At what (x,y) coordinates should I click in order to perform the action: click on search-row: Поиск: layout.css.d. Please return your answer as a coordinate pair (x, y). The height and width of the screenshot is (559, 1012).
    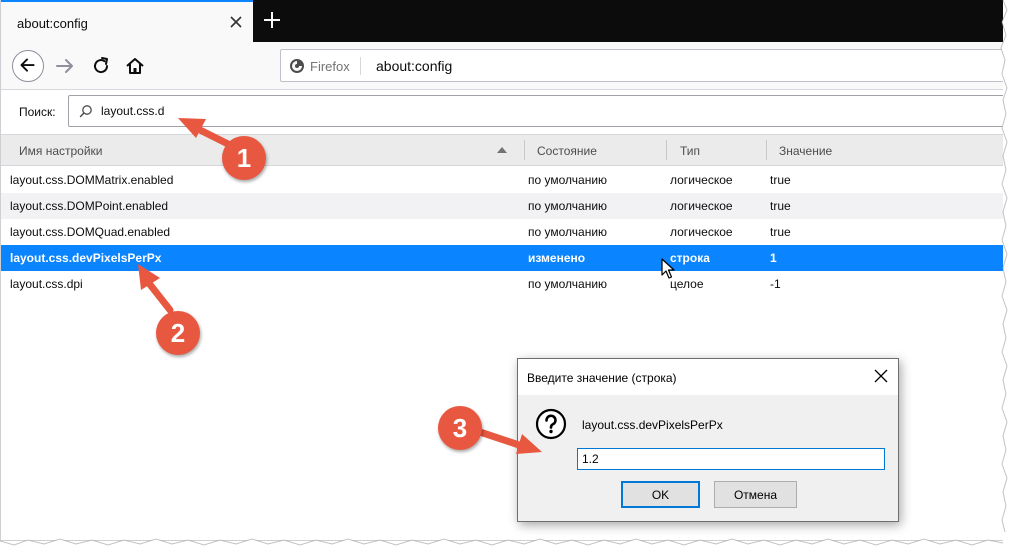
    Looking at the image, I should click on (502, 112).